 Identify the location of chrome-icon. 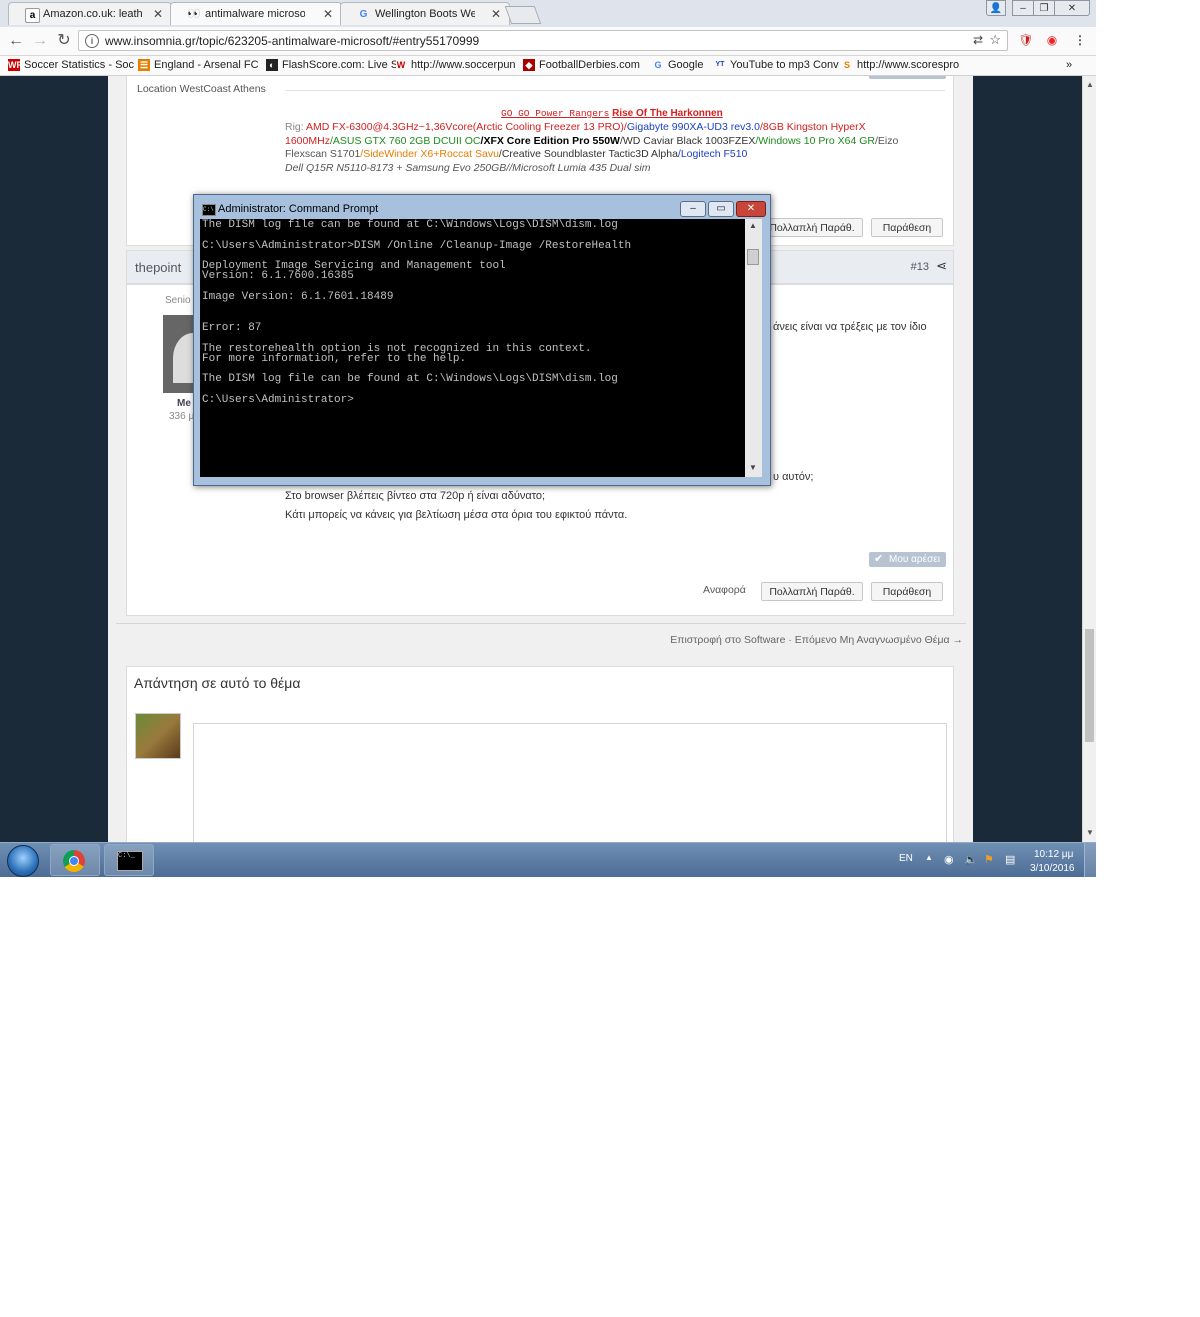
(74, 861).